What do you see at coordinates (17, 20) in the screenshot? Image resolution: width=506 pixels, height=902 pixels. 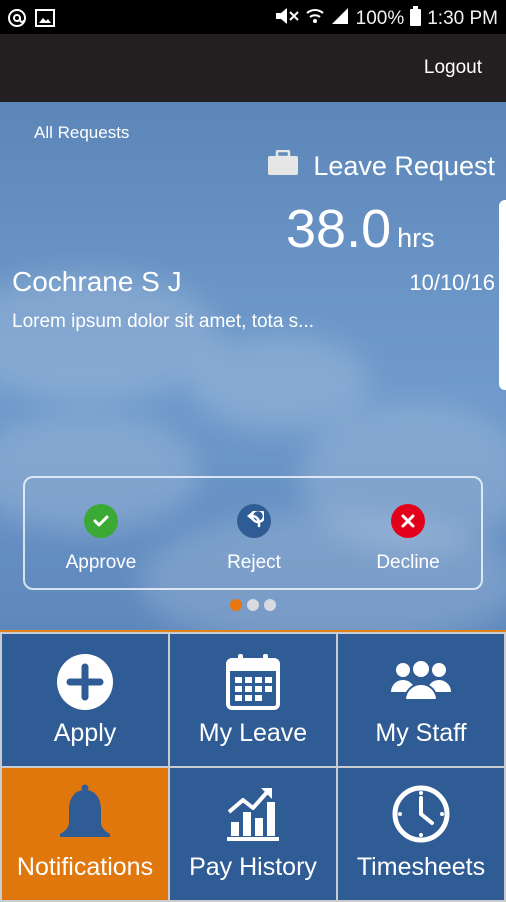 I see `at-icon` at bounding box center [17, 20].